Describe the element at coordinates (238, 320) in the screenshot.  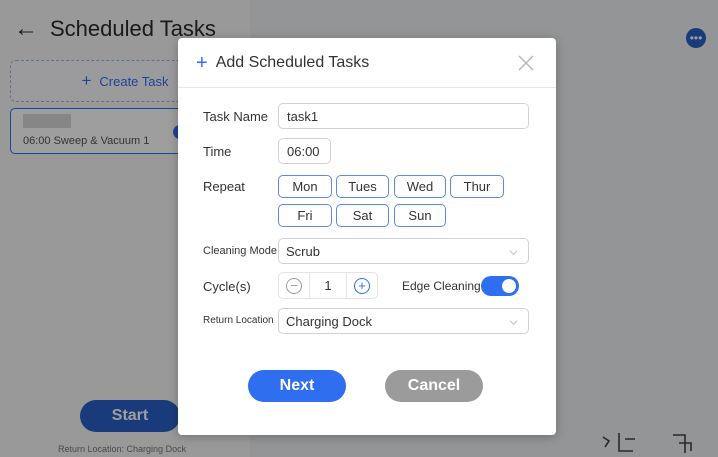
I see `return-location-label: Return Location` at that location.